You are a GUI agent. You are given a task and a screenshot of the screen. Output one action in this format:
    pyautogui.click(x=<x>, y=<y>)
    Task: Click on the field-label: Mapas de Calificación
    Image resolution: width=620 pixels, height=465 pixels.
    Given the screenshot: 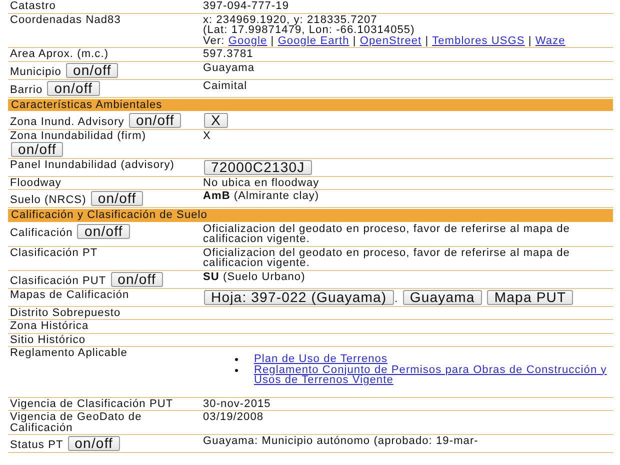 What is the action you would take?
    pyautogui.click(x=70, y=294)
    